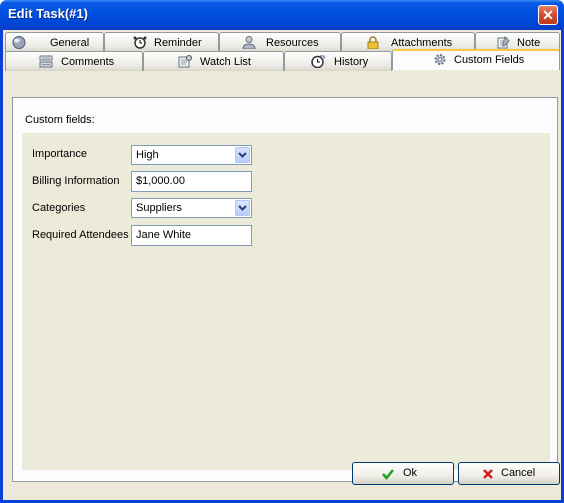 This screenshot has width=564, height=503. What do you see at coordinates (60, 120) in the screenshot?
I see `page-heading: Custom fields:` at bounding box center [60, 120].